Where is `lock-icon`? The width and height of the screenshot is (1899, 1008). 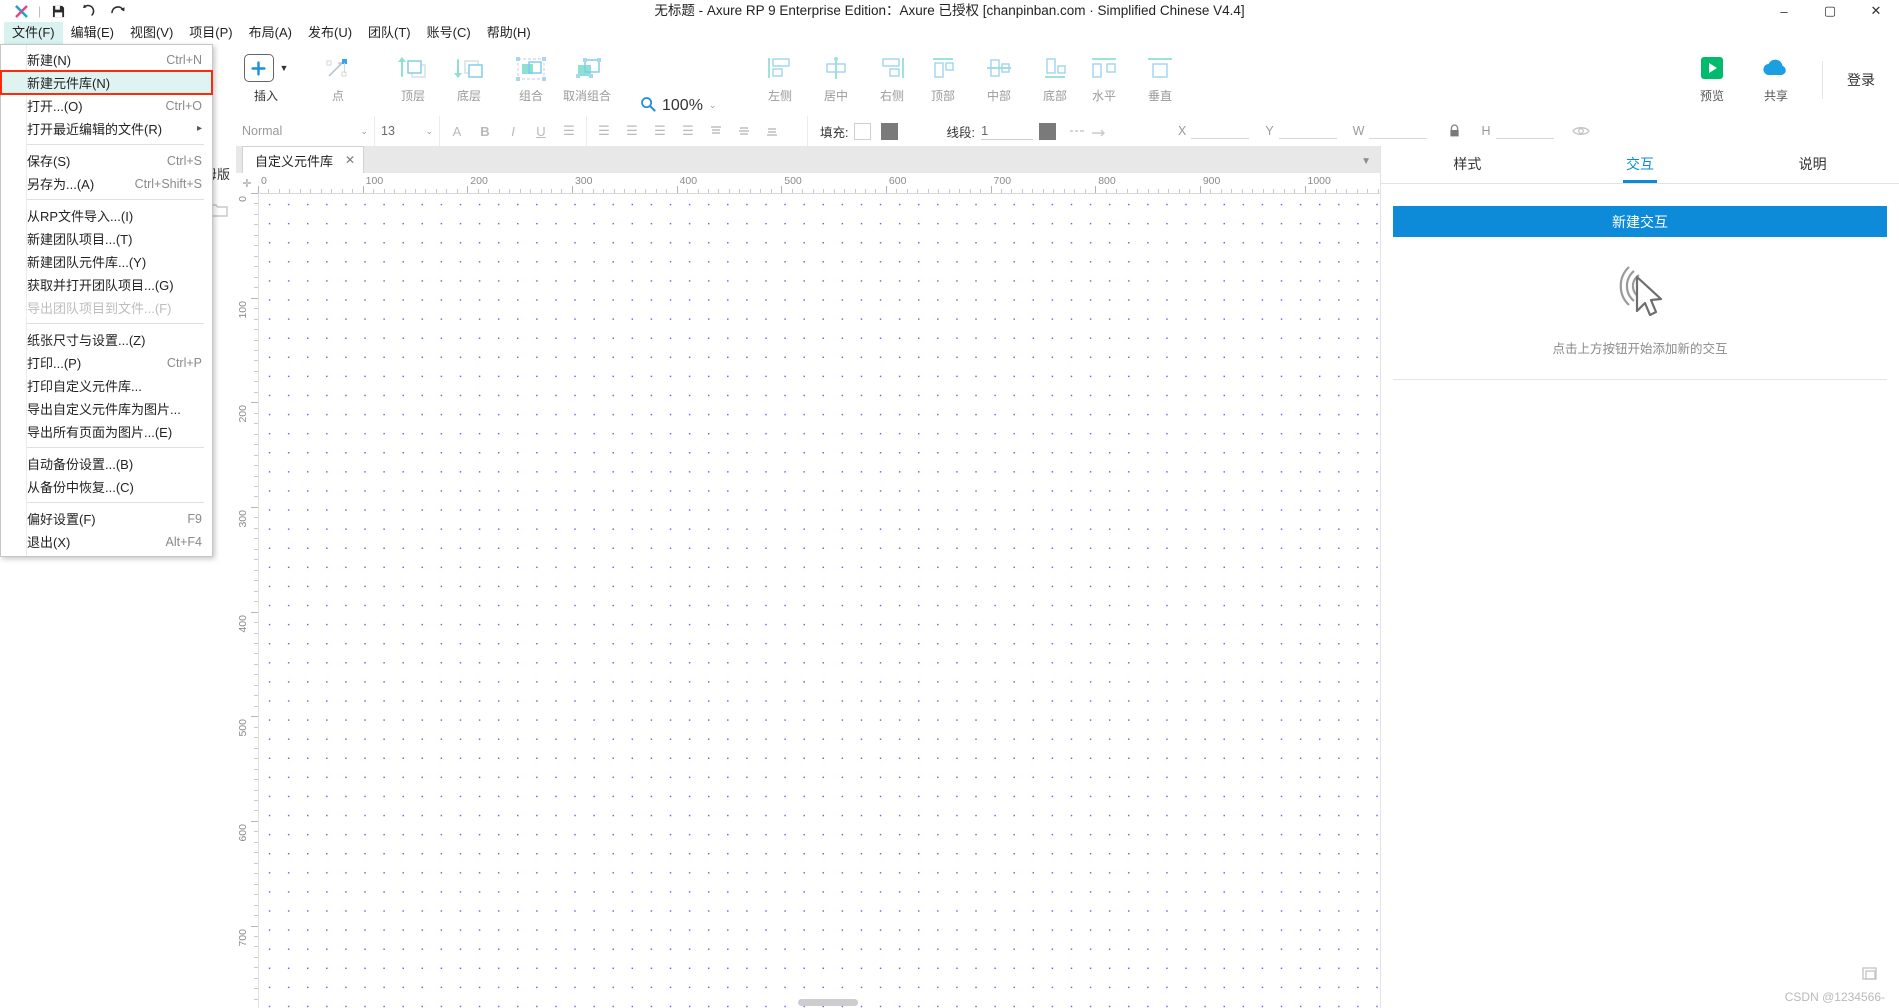
lock-icon is located at coordinates (1454, 131).